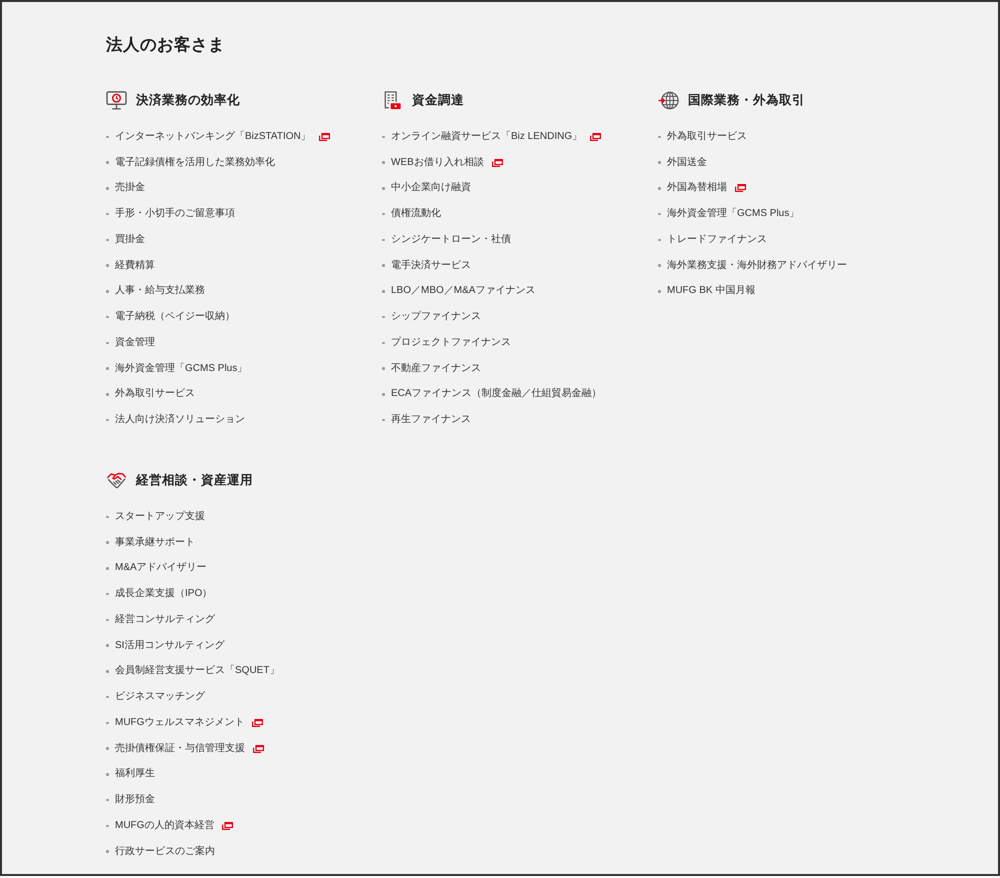  What do you see at coordinates (164, 825) in the screenshot?
I see `service-link: MUFGの人的資本経営` at bounding box center [164, 825].